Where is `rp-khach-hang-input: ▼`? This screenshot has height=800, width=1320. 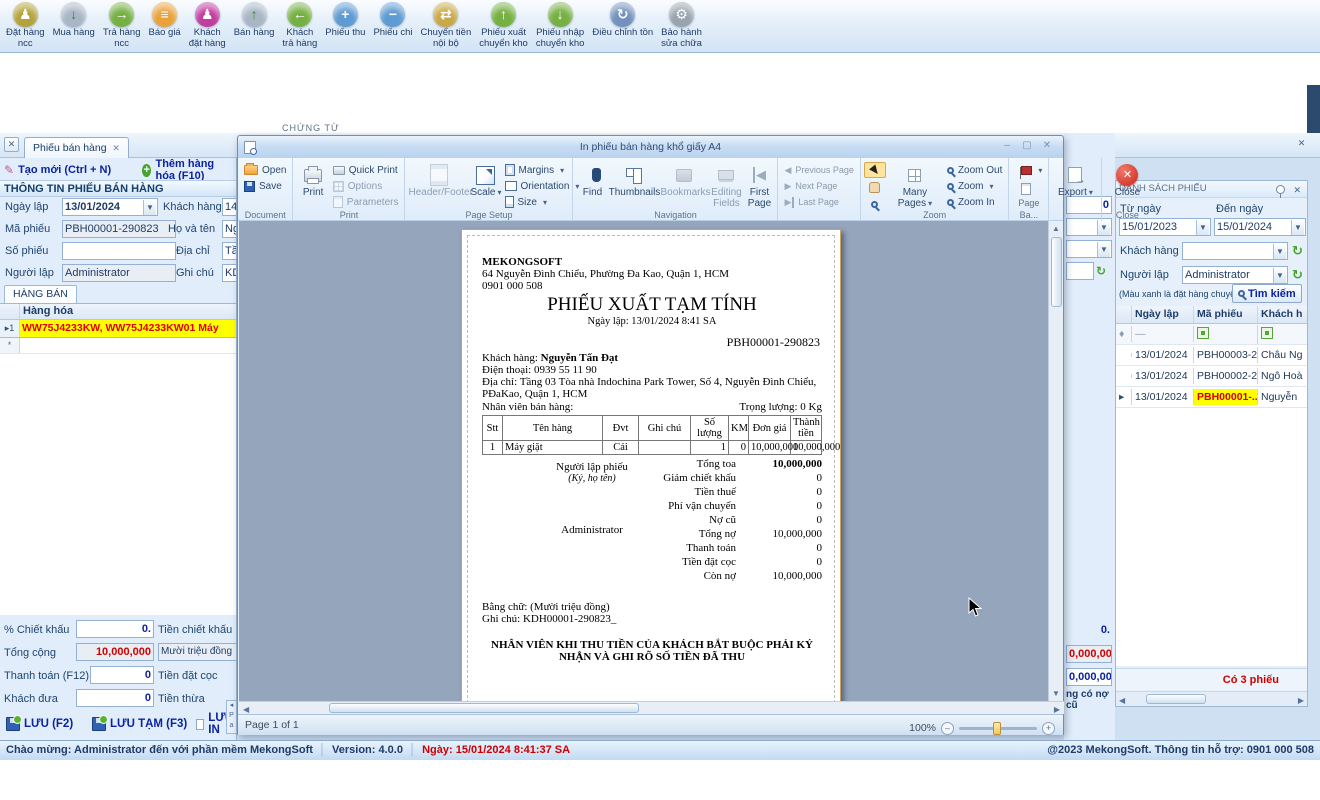
rp-khach-hang-input: ▼ is located at coordinates (1235, 251).